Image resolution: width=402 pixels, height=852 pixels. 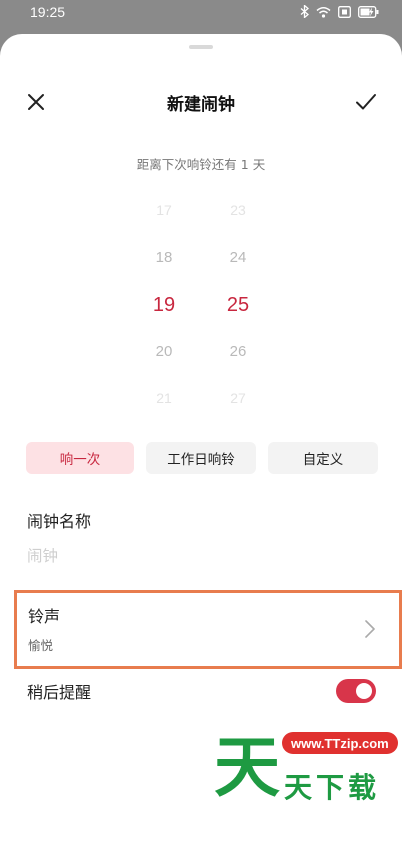 I want to click on repeat-custom-button: 自定义, so click(x=323, y=458).